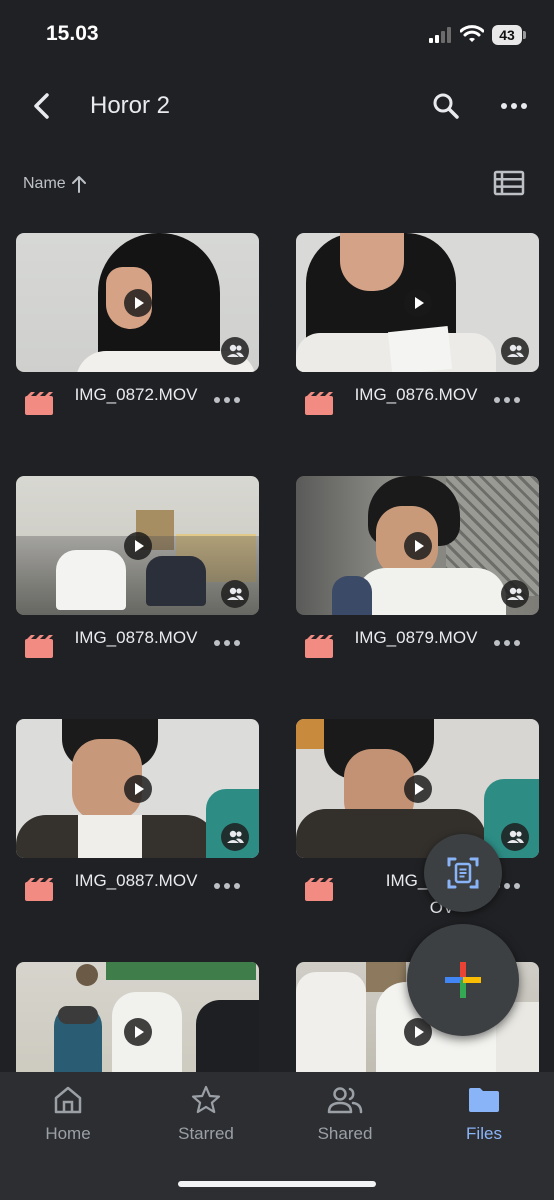  What do you see at coordinates (472, 33) in the screenshot?
I see `wifi-icon` at bounding box center [472, 33].